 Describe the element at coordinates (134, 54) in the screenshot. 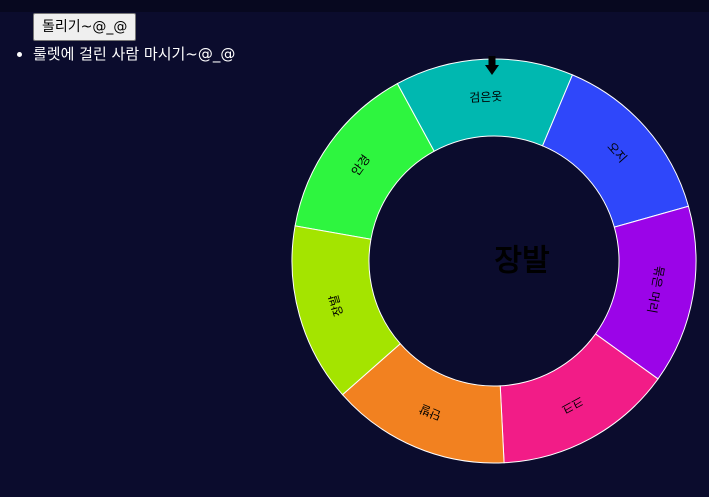

I see `rule-item: 룰렛에 걸린 사람 마시기~@_@` at that location.